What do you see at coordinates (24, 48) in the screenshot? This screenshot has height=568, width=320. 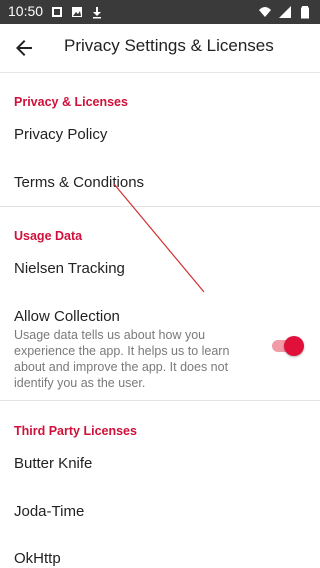 I see `arrow-back-icon` at bounding box center [24, 48].